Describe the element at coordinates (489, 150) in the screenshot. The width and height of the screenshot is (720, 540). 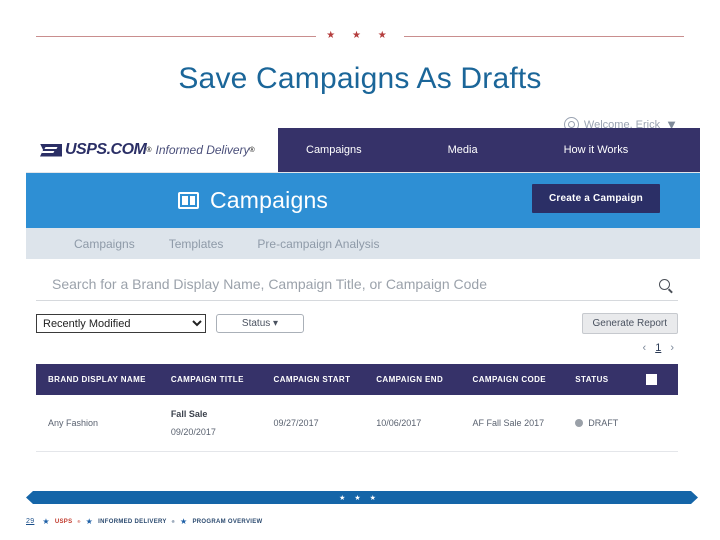
I see `primary-nav-items: Campaigns Media How it Works` at that location.